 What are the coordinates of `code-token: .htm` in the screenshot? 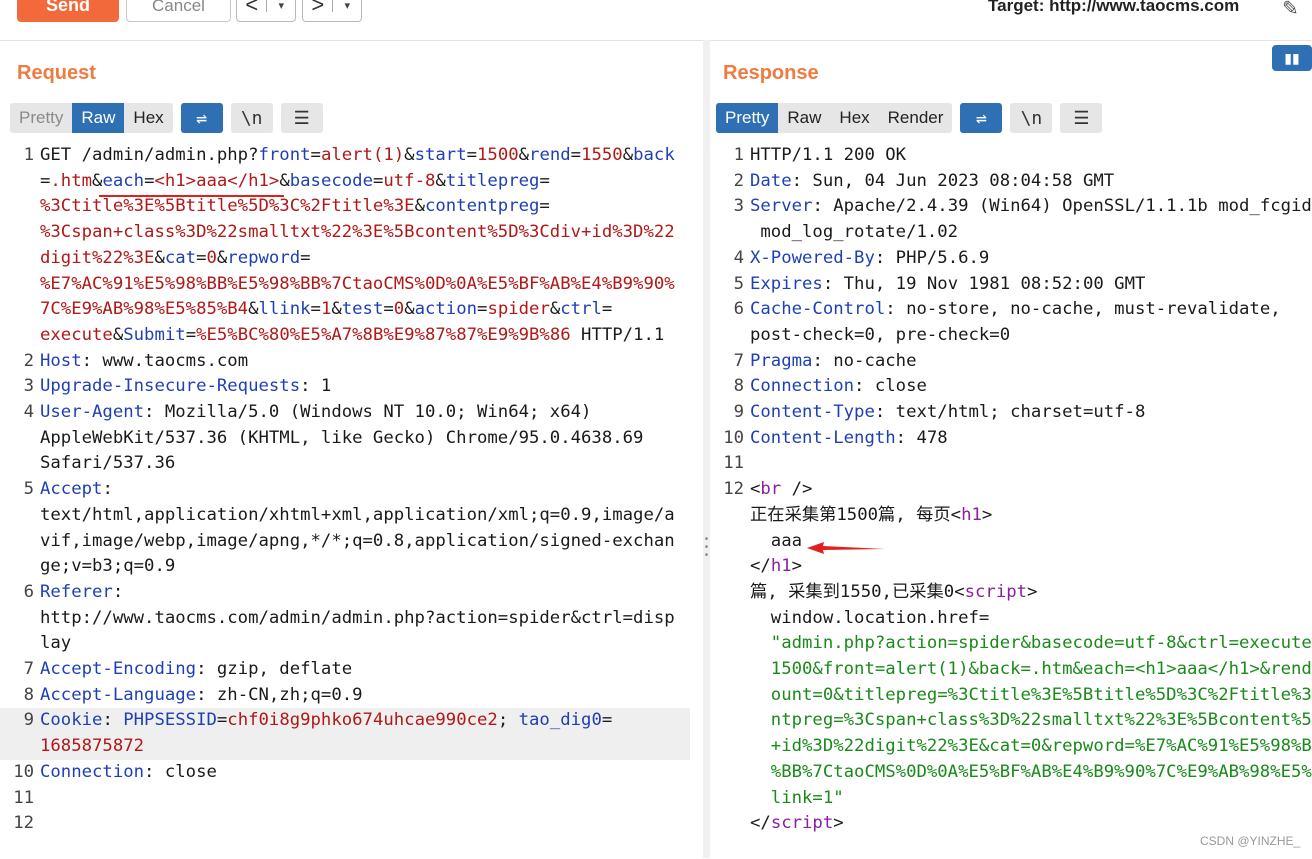 It's located at (71, 180).